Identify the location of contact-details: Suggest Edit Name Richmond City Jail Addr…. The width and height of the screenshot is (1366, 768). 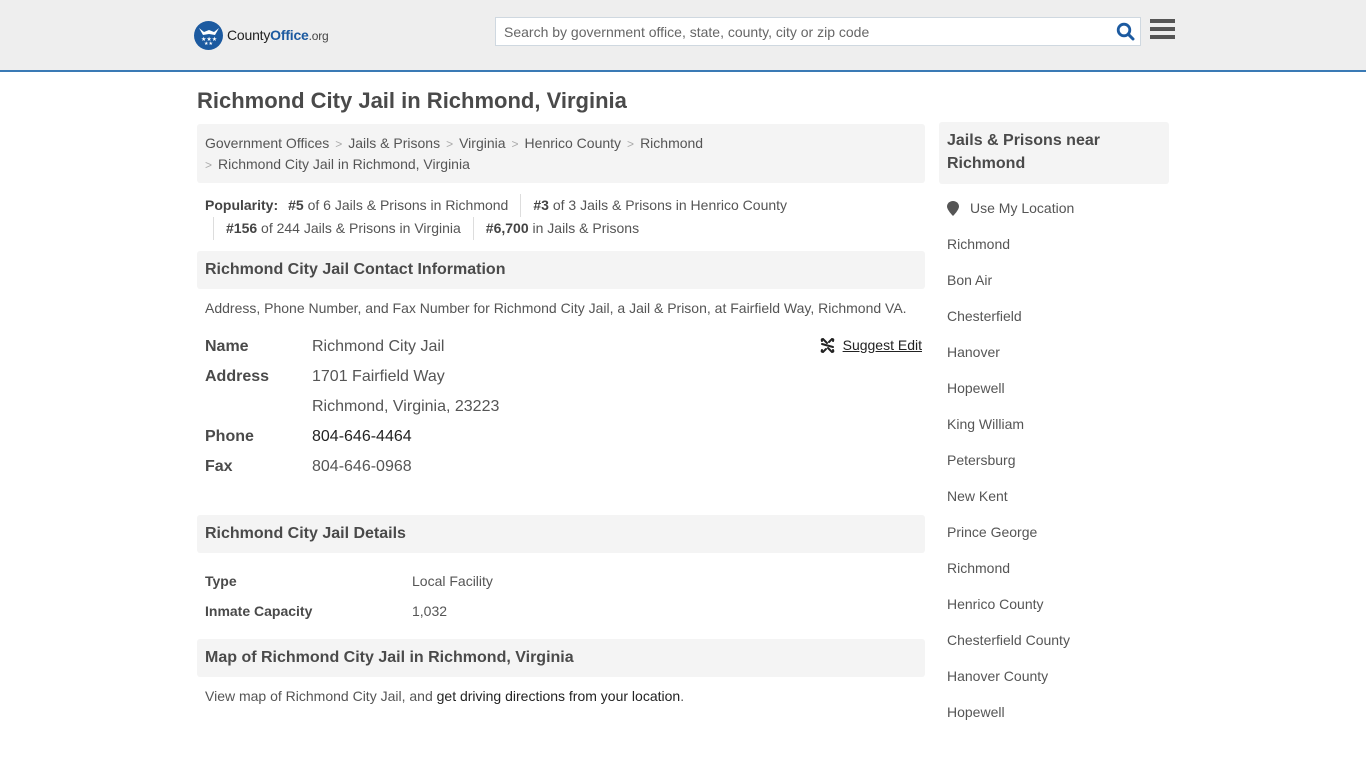
(561, 399).